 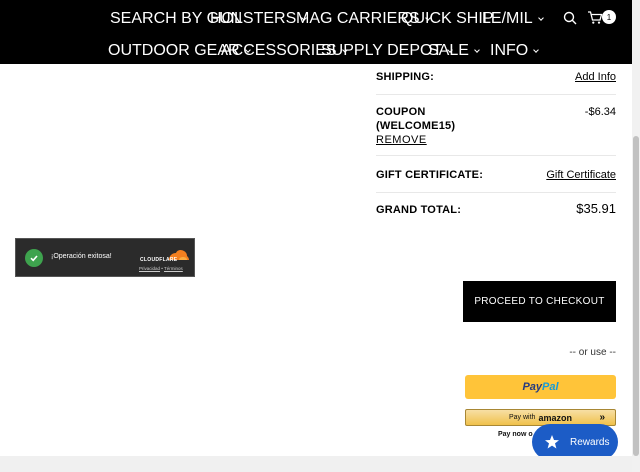 What do you see at coordinates (496, 175) in the screenshot?
I see `gift-certificate-row: GIFT CERTIFICATE: Gift Certificate` at bounding box center [496, 175].